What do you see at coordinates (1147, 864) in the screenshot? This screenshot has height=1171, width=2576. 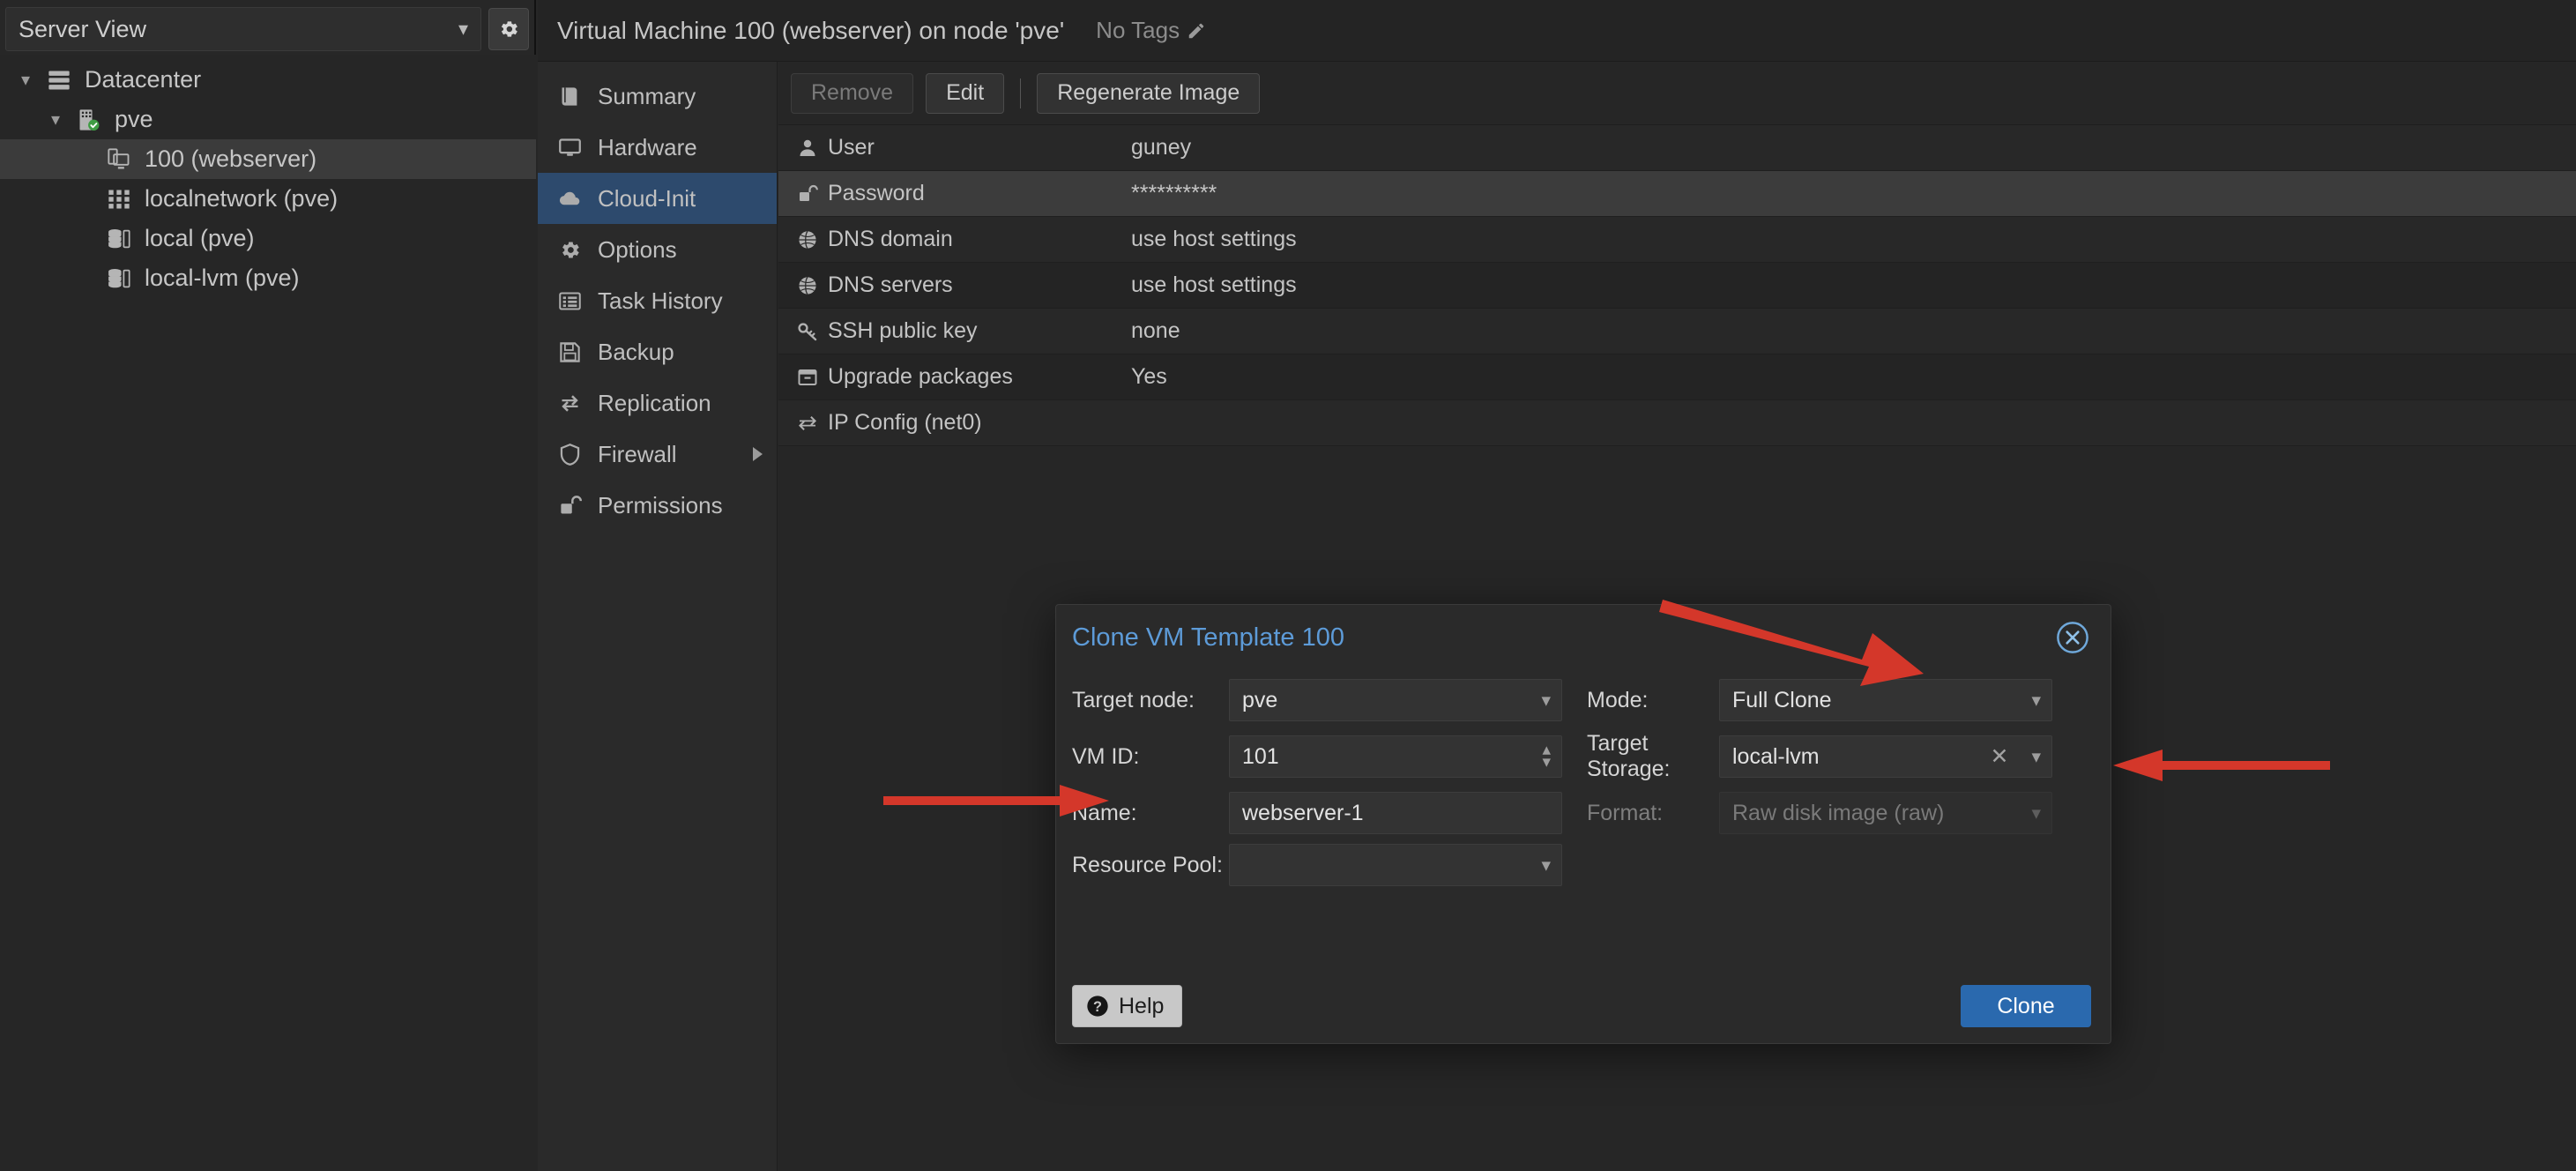 I see `resource-pool-label: Resource Pool:` at bounding box center [1147, 864].